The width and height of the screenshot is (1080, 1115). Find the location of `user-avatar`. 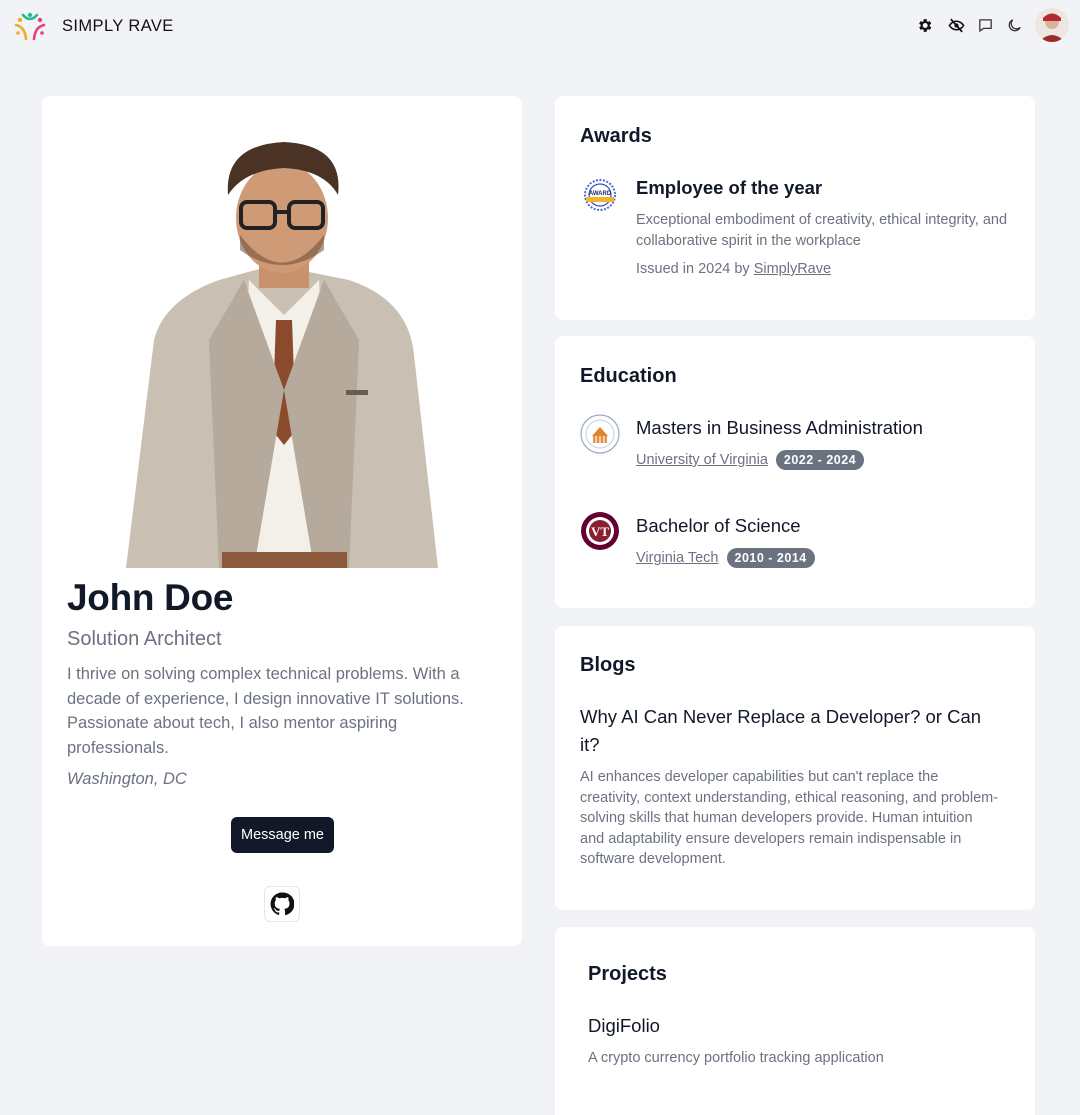

user-avatar is located at coordinates (1052, 25).